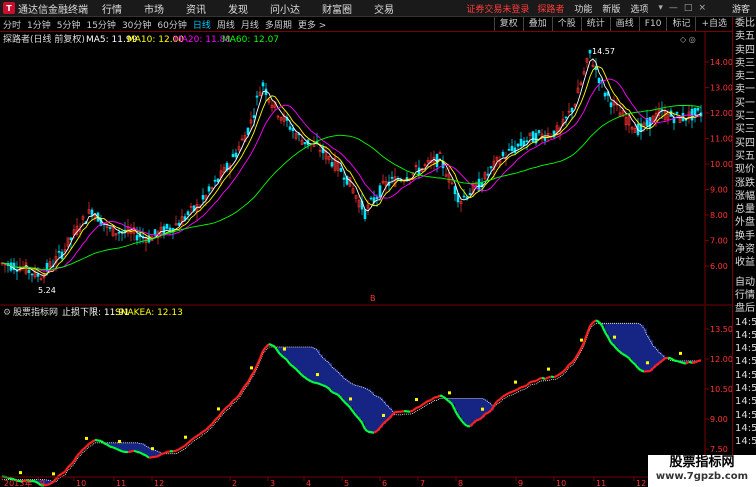 This screenshot has height=487, width=756. What do you see at coordinates (744, 103) in the screenshot?
I see `side-panel-item: 买一` at bounding box center [744, 103].